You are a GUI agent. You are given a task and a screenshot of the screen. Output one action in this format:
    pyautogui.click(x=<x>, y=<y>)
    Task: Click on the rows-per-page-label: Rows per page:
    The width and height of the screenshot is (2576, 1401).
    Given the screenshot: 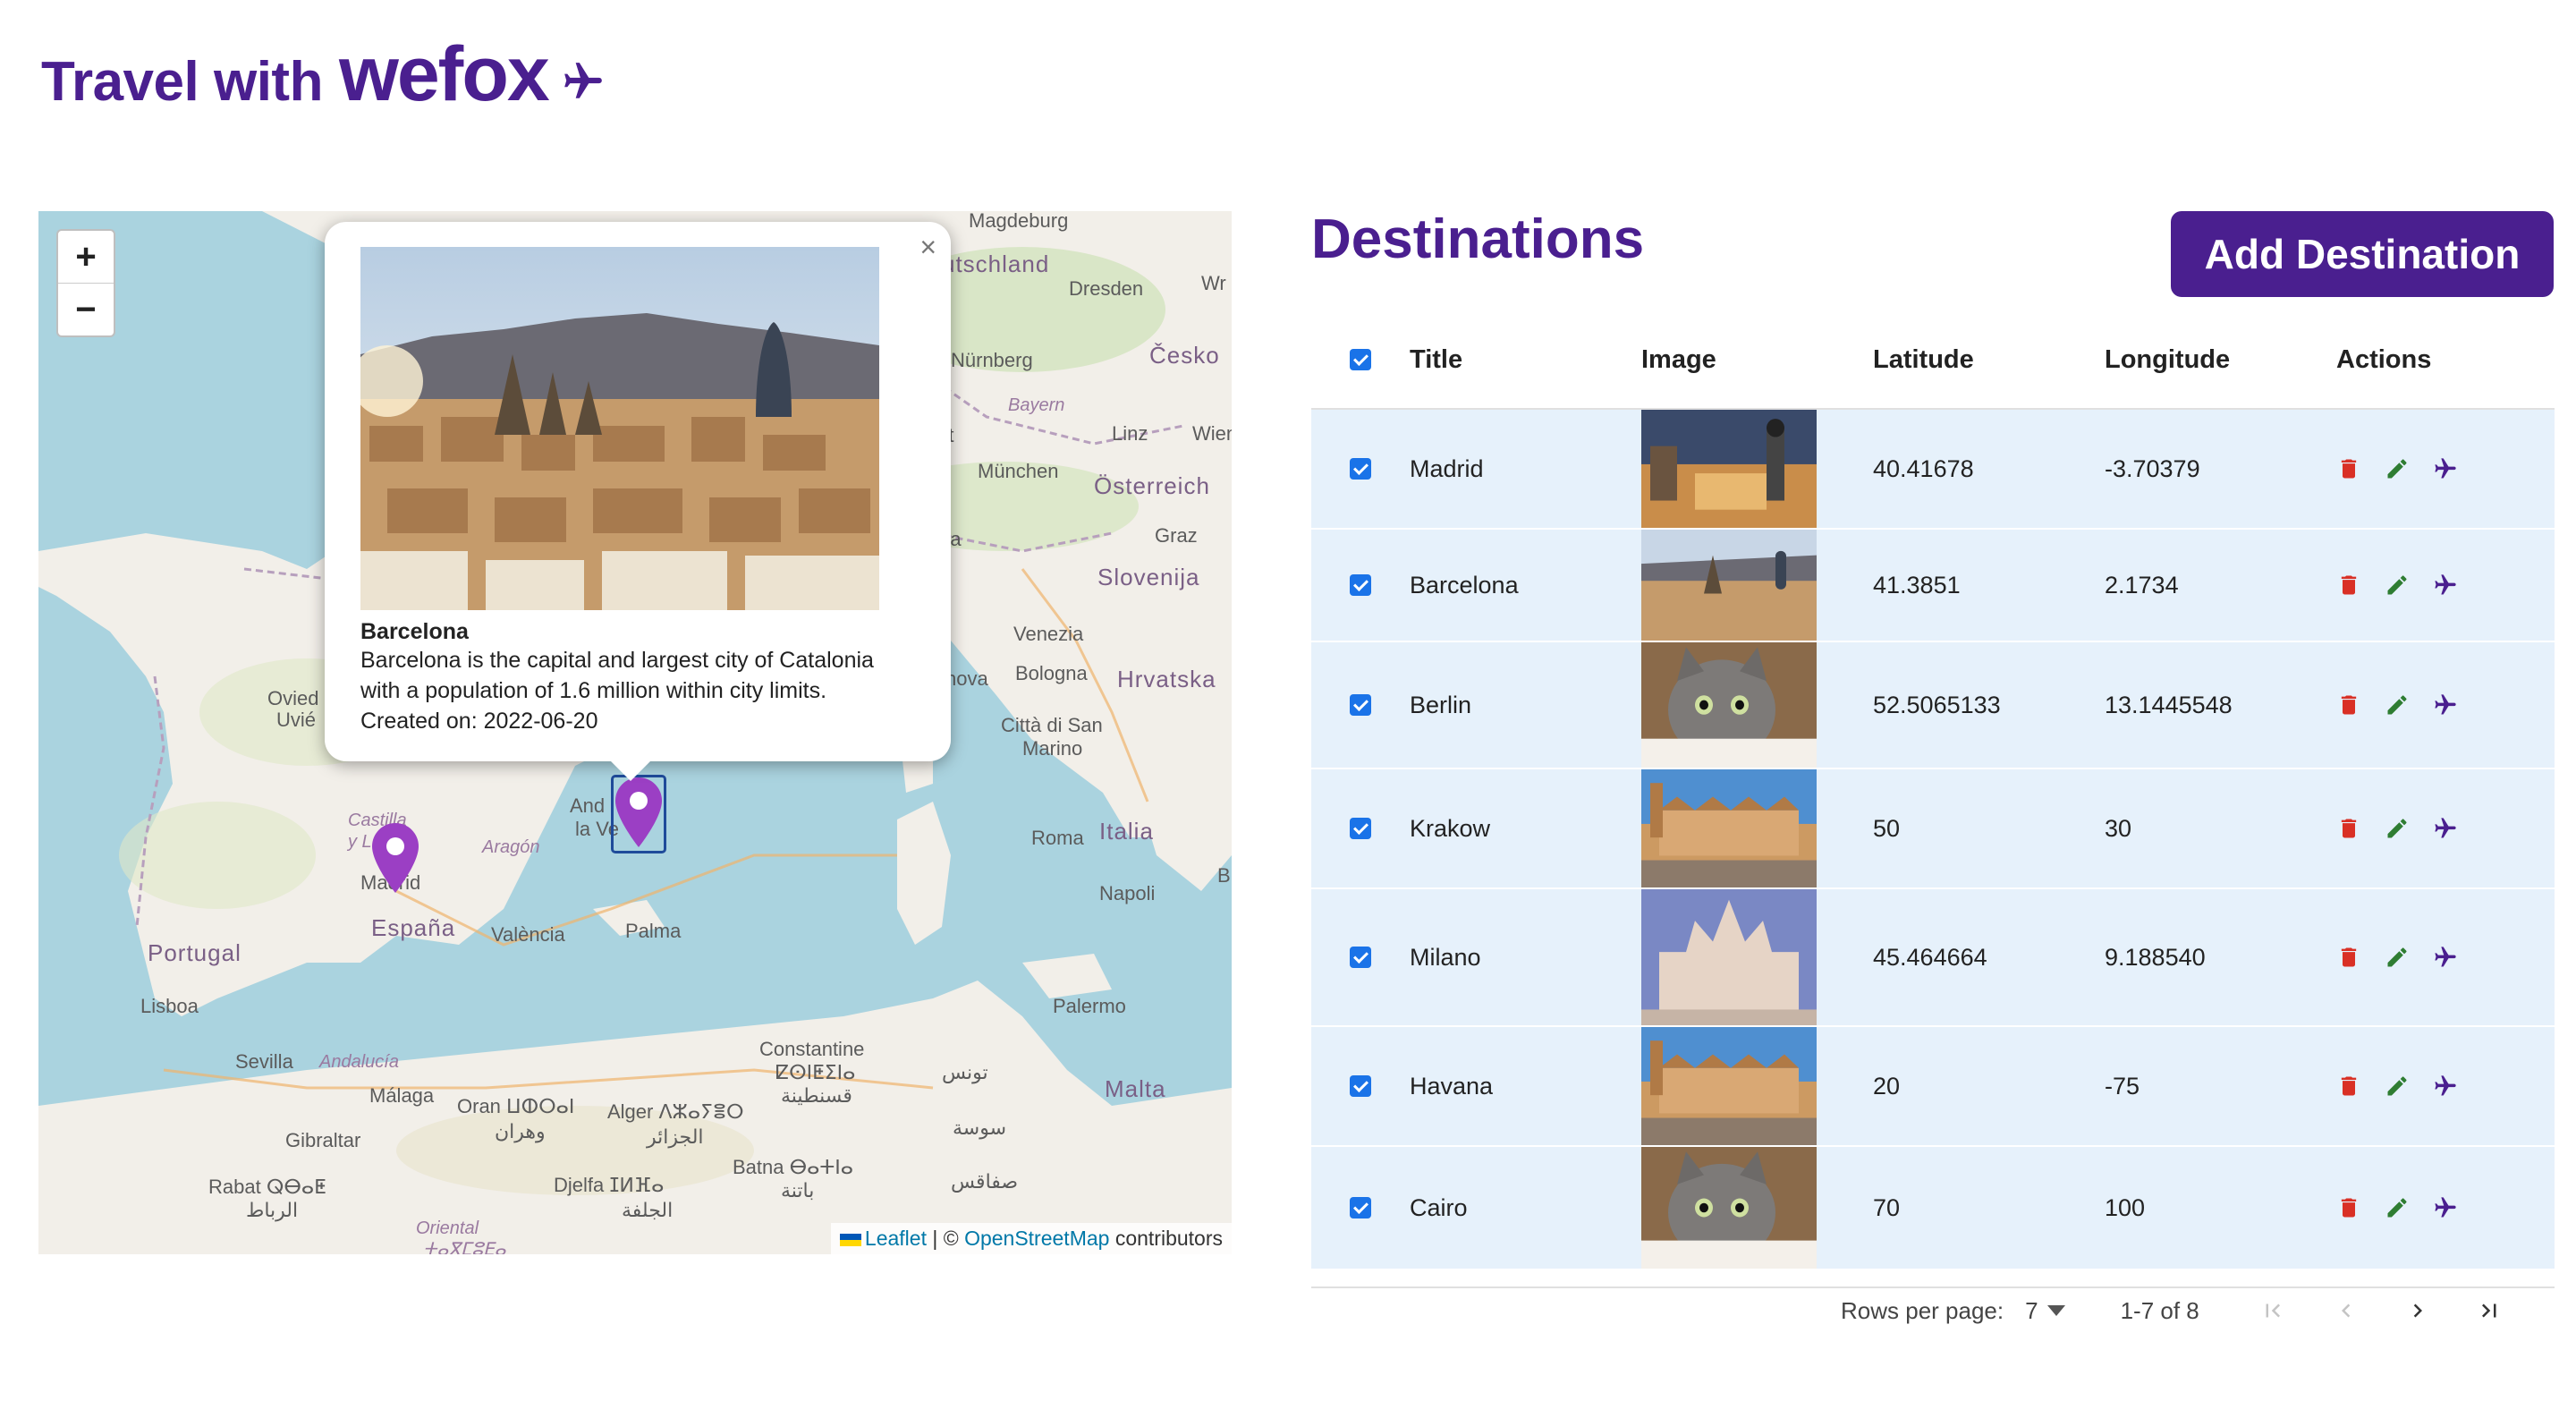 What is the action you would take?
    pyautogui.click(x=1922, y=1310)
    